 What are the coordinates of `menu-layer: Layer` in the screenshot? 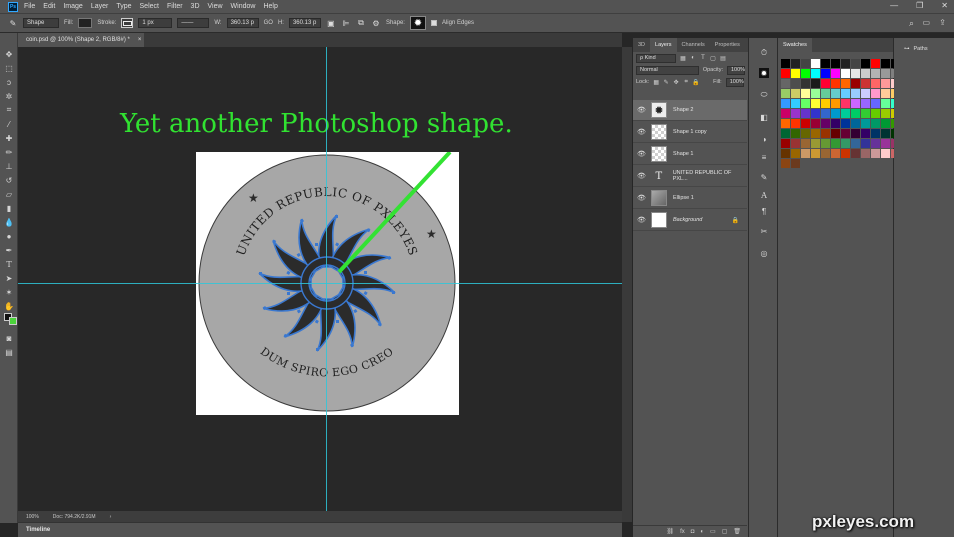 It's located at (100, 6).